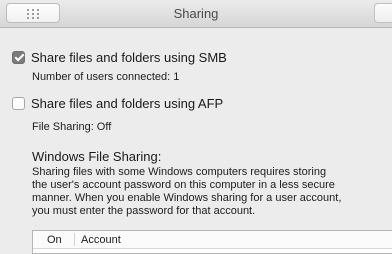  What do you see at coordinates (101, 240) in the screenshot?
I see `column-header-account: Account` at bounding box center [101, 240].